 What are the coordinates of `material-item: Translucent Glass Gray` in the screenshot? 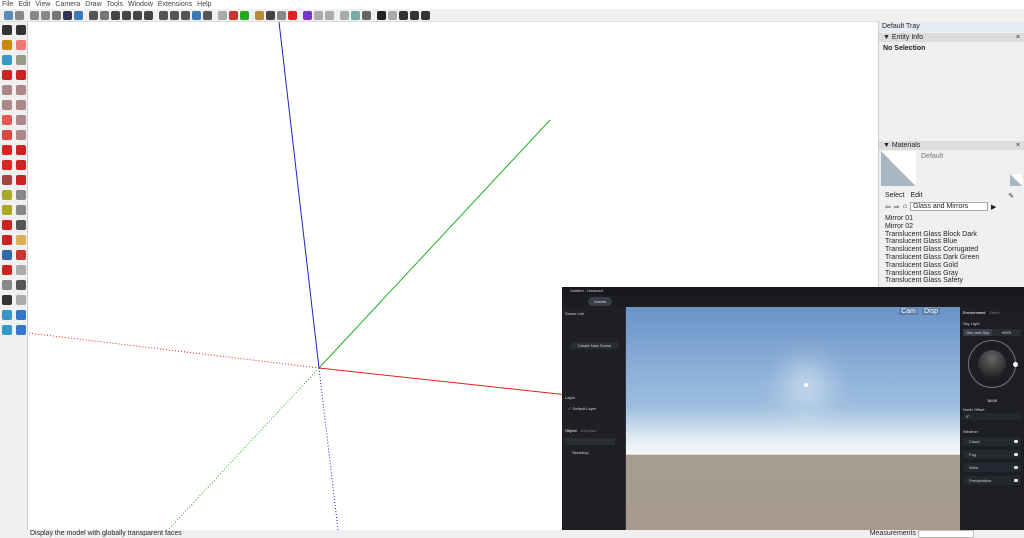 It's located at (951, 274).